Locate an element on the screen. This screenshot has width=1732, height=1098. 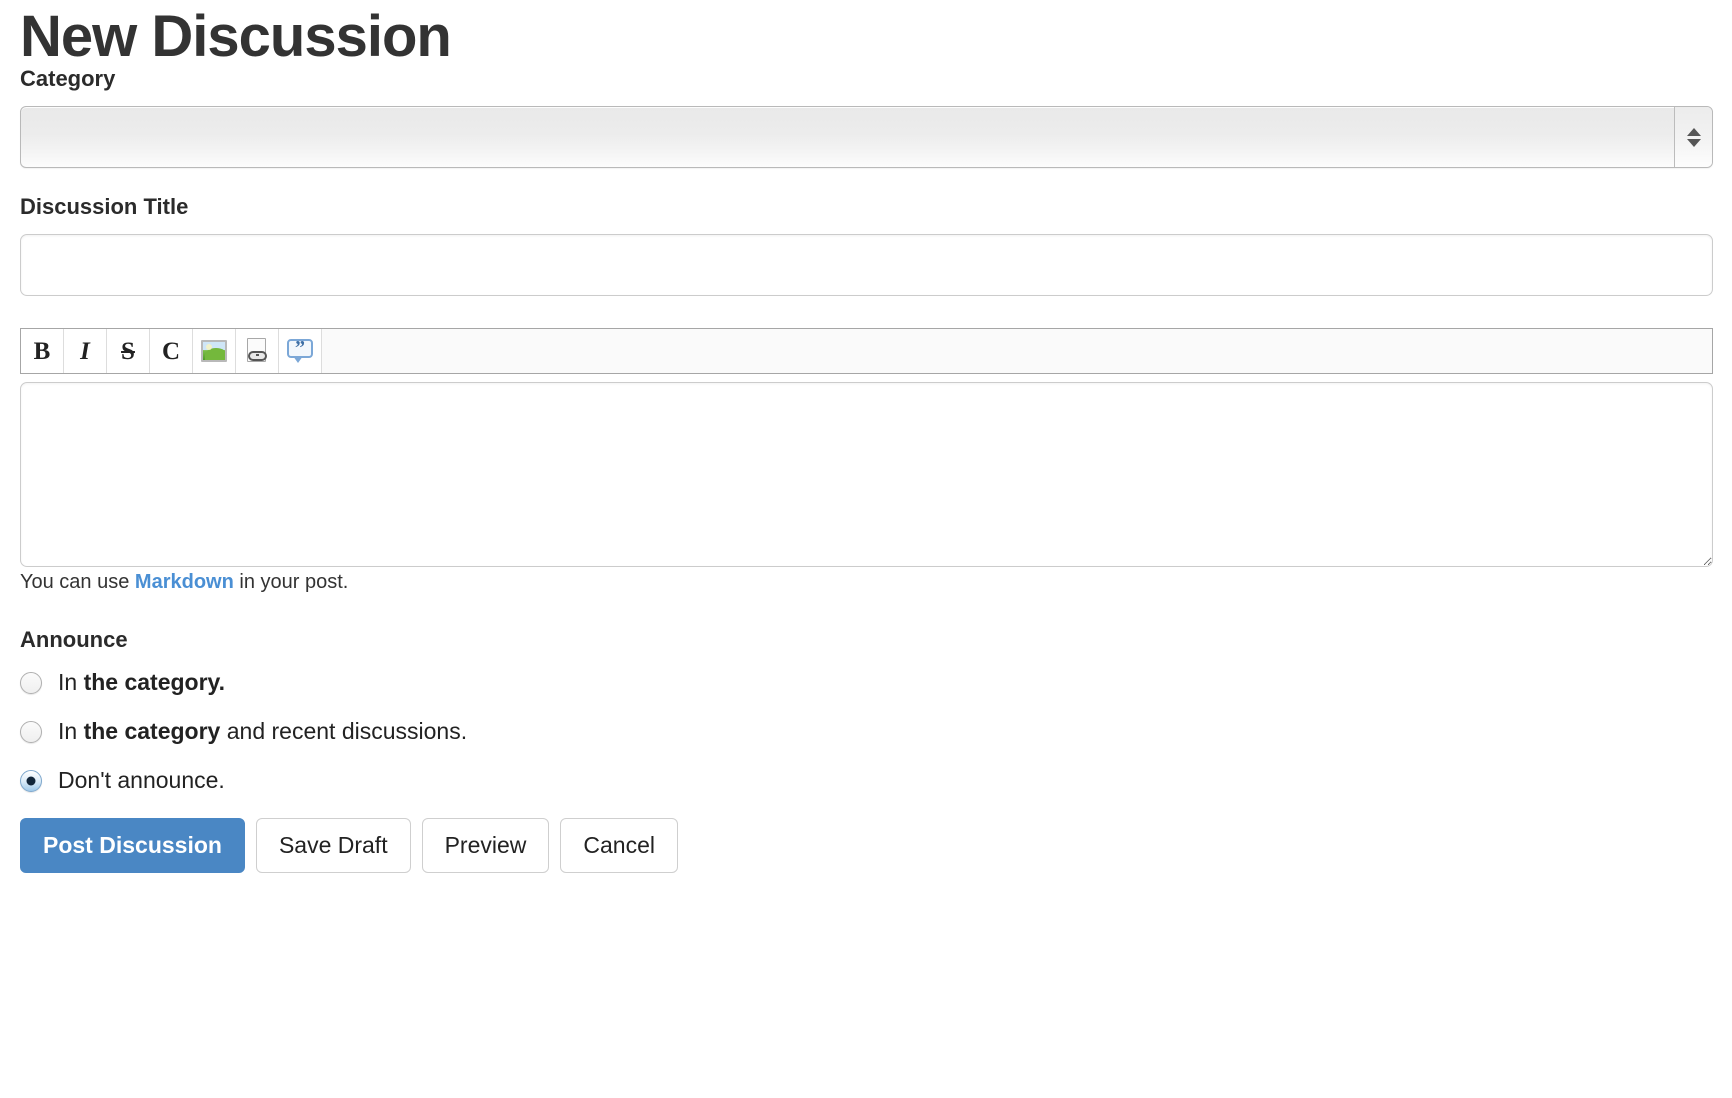
code-button: C is located at coordinates (171, 351).